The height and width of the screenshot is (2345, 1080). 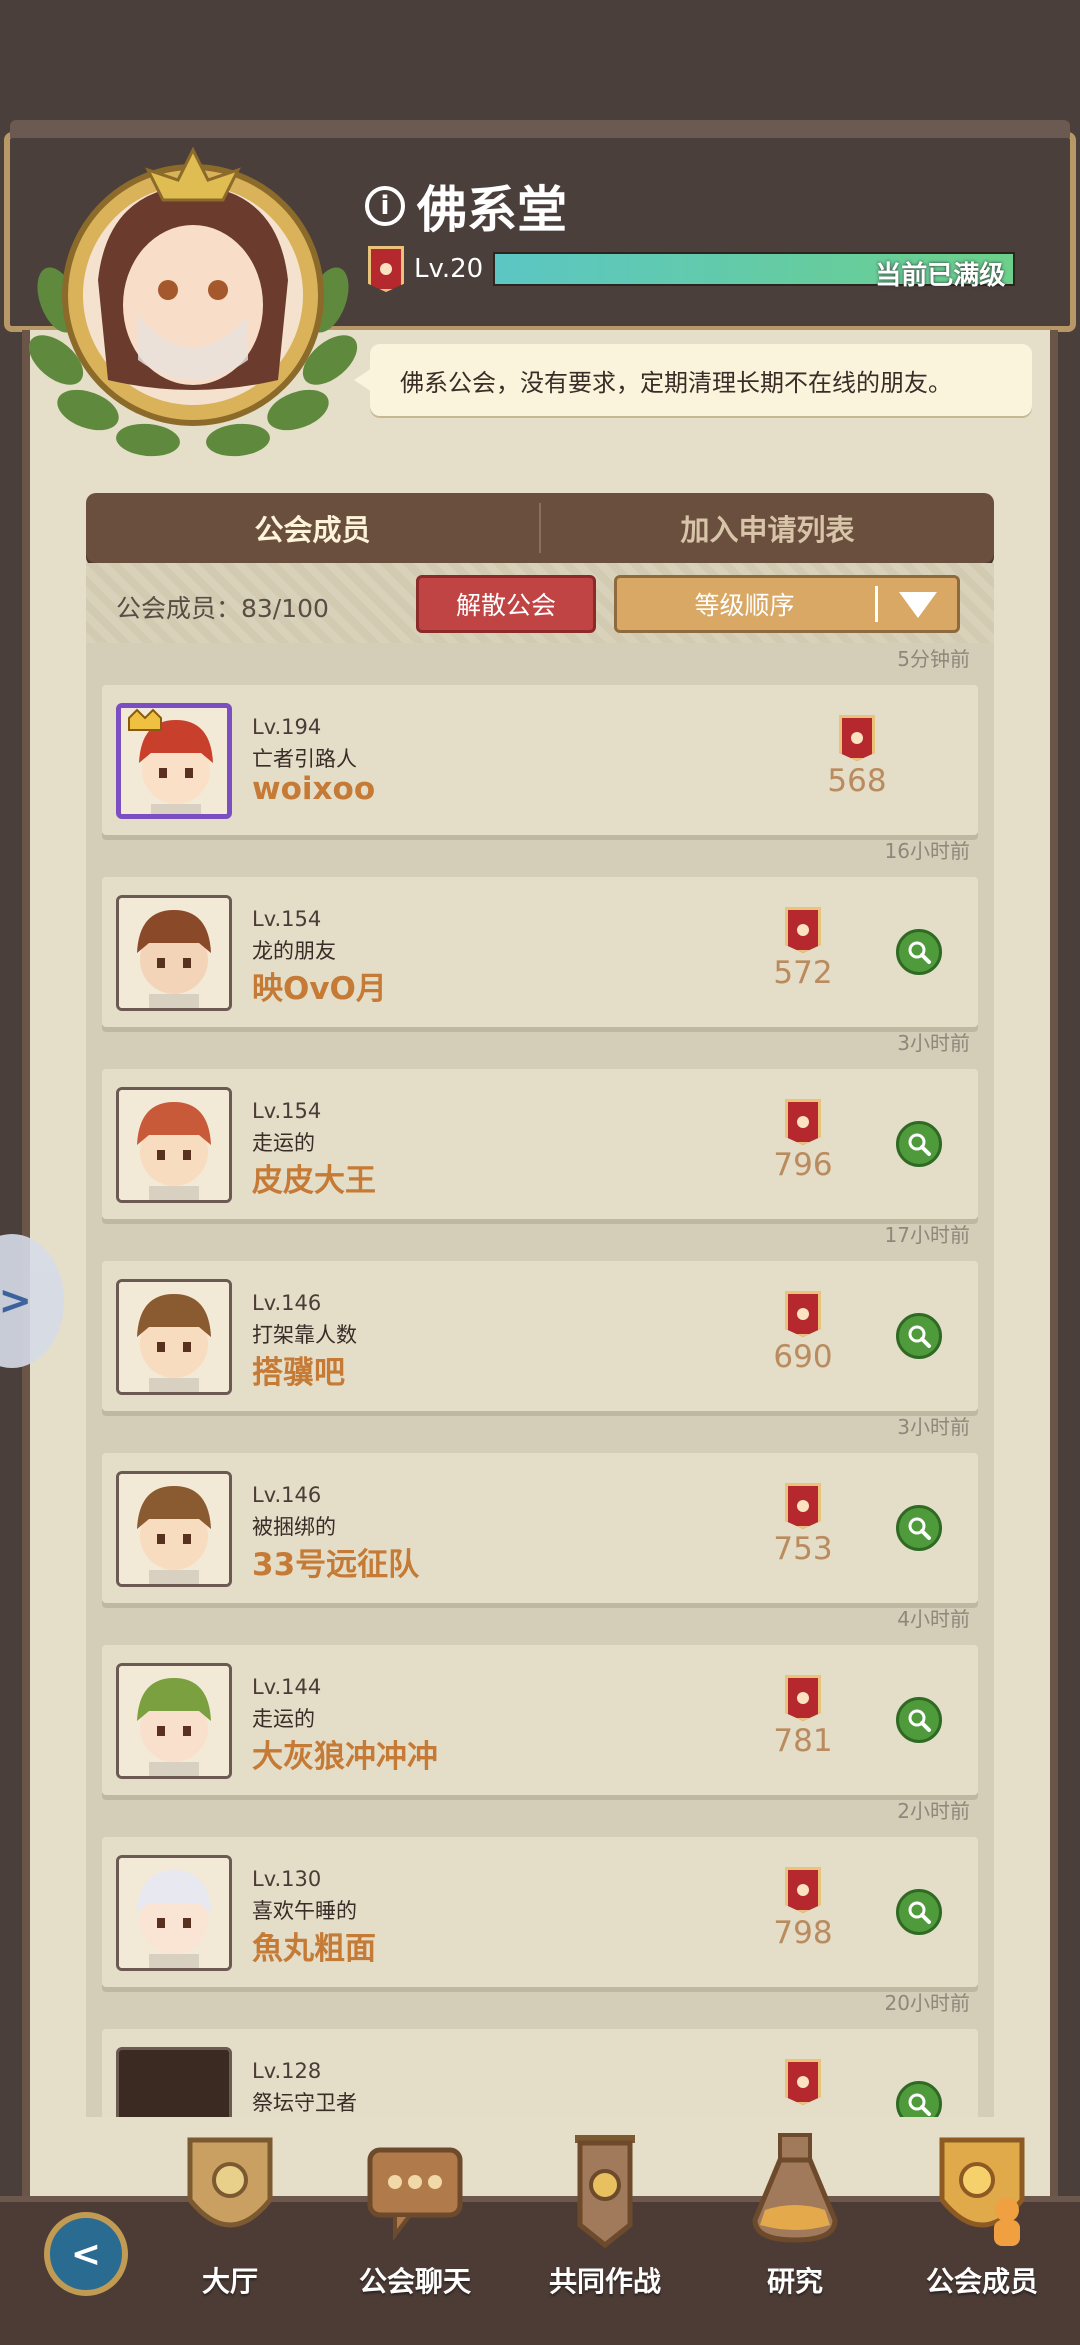 What do you see at coordinates (312, 528) in the screenshot?
I see `tab-guild-members: 公会成员` at bounding box center [312, 528].